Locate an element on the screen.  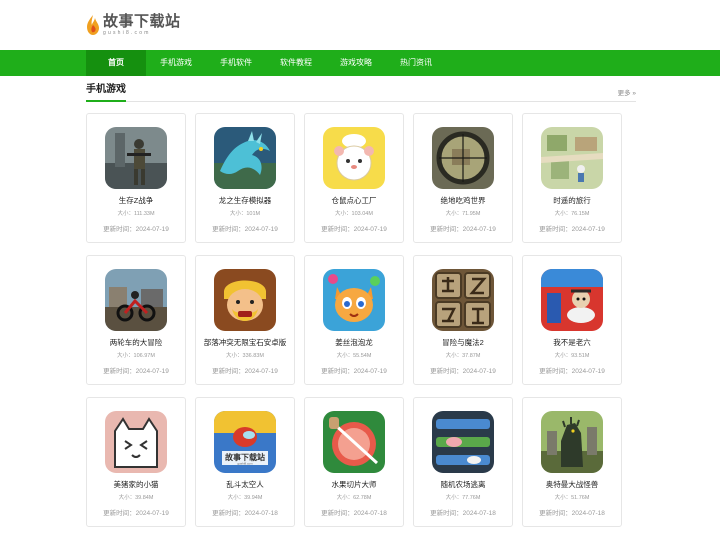
app-card: 我不是老六 大小：93.51M 更新时间：2024-07-19 is located at coordinates (572, 320).